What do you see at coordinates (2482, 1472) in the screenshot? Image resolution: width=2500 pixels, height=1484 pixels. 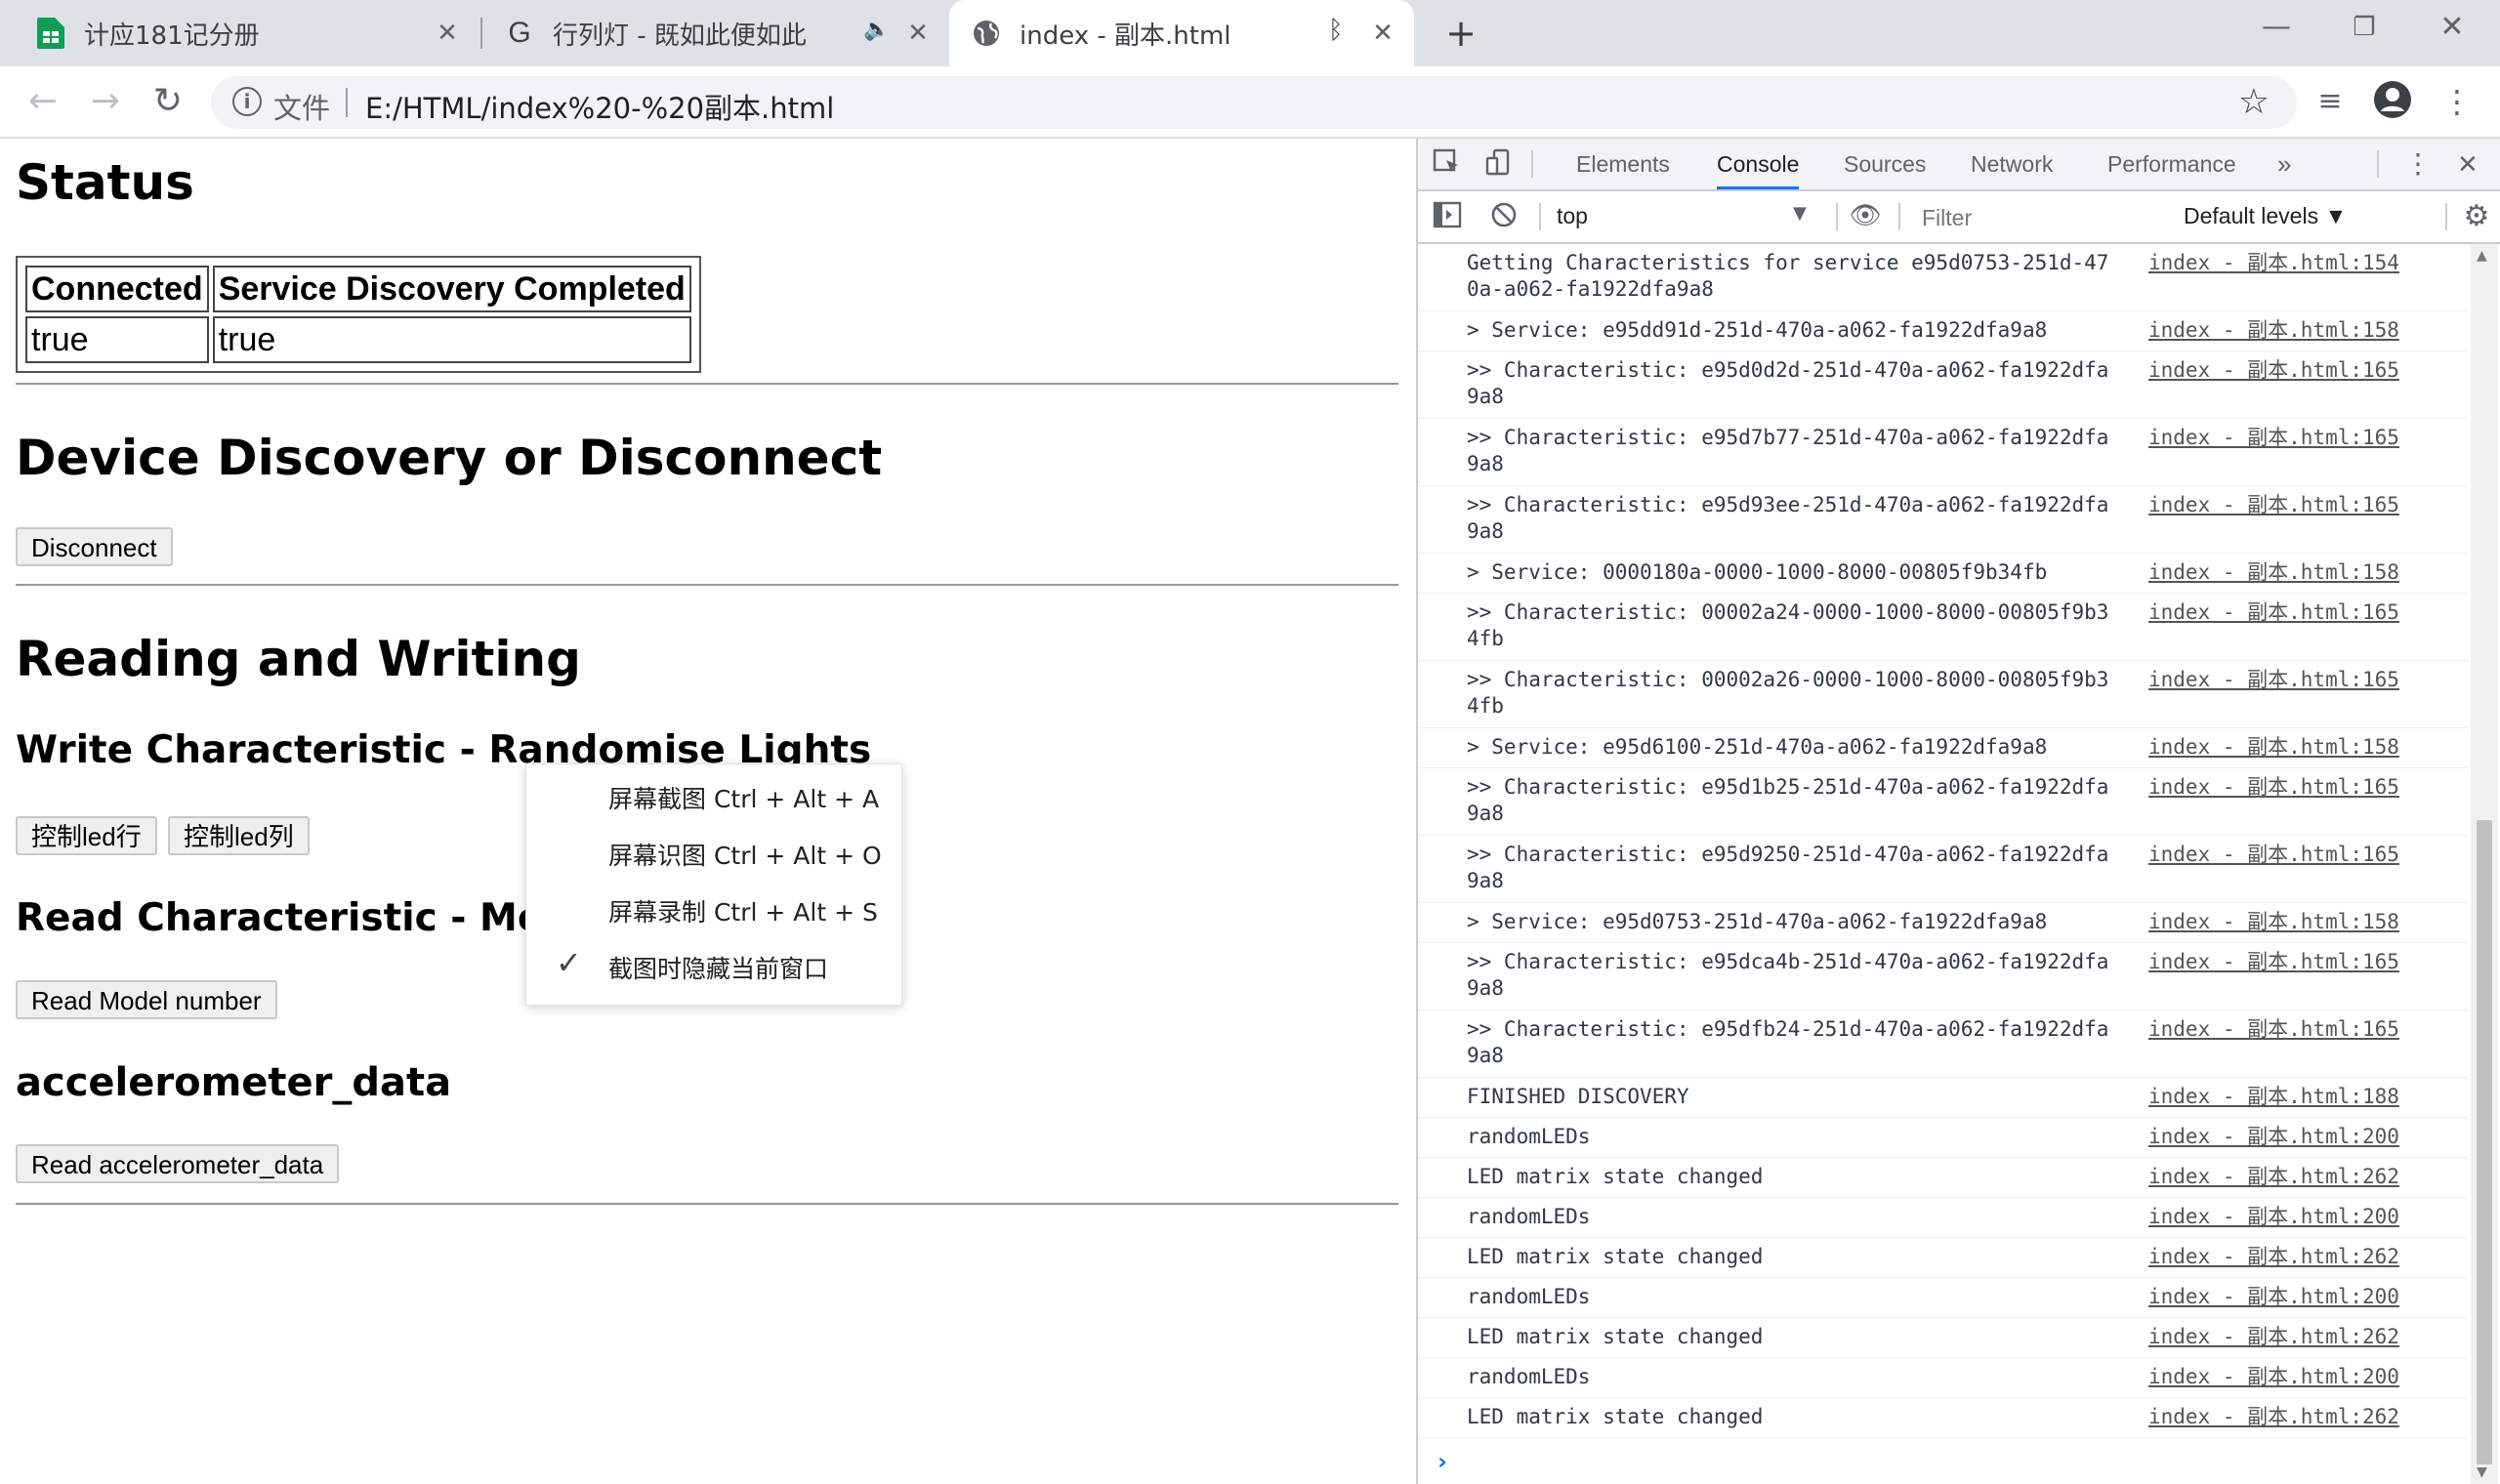 I see `scroll-down-arrow-icon: ▼` at bounding box center [2482, 1472].